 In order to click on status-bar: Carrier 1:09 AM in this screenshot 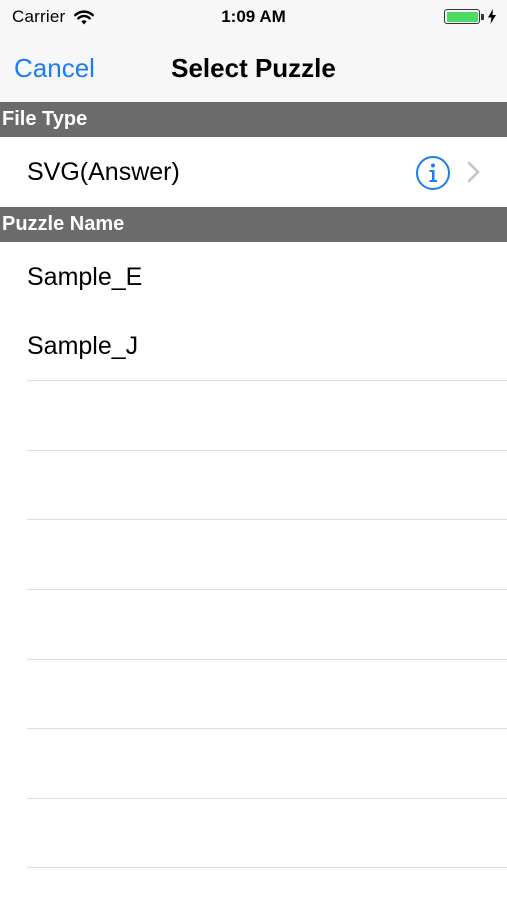, I will do `click(253, 18)`.